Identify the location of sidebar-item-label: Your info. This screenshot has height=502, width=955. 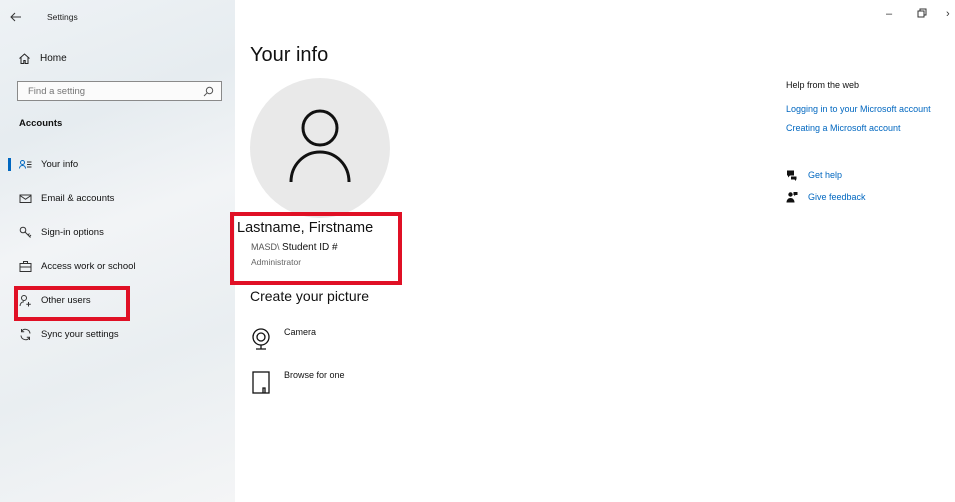
(60, 164).